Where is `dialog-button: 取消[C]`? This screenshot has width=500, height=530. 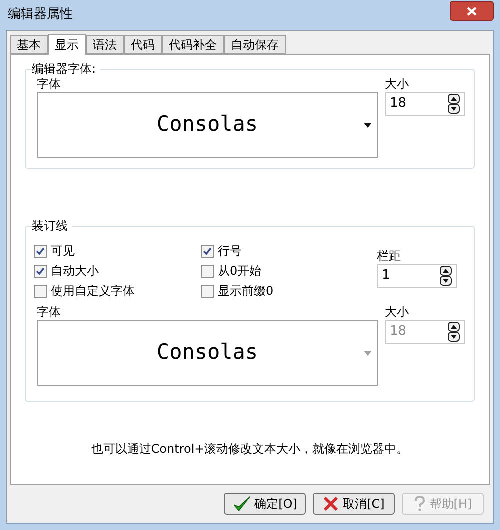
dialog-button: 取消[C] is located at coordinates (354, 504).